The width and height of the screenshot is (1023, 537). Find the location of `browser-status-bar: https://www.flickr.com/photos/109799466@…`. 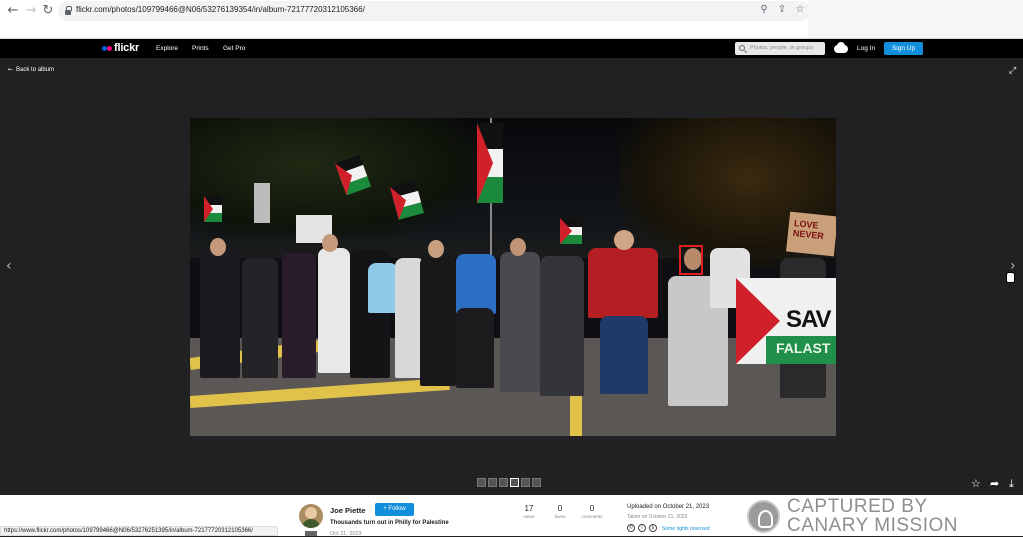

browser-status-bar: https://www.flickr.com/photos/109799466@… is located at coordinates (139, 531).